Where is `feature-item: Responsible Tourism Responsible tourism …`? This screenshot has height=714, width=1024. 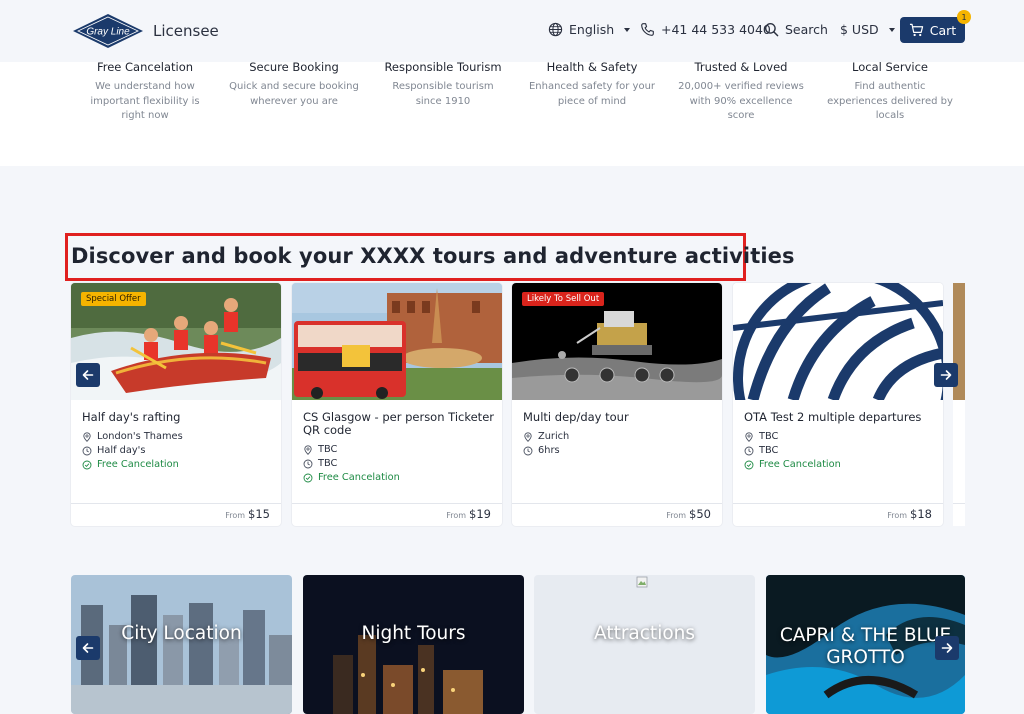
feature-item: Responsible Tourism Responsible tourism … is located at coordinates (443, 84).